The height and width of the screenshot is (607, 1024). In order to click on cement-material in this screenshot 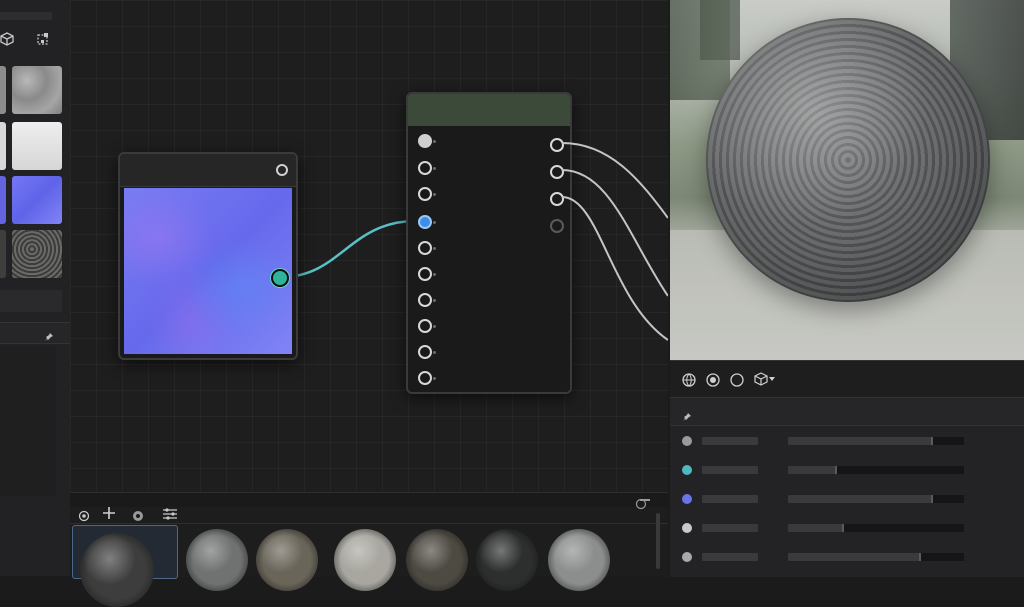, I will do `click(579, 560)`.